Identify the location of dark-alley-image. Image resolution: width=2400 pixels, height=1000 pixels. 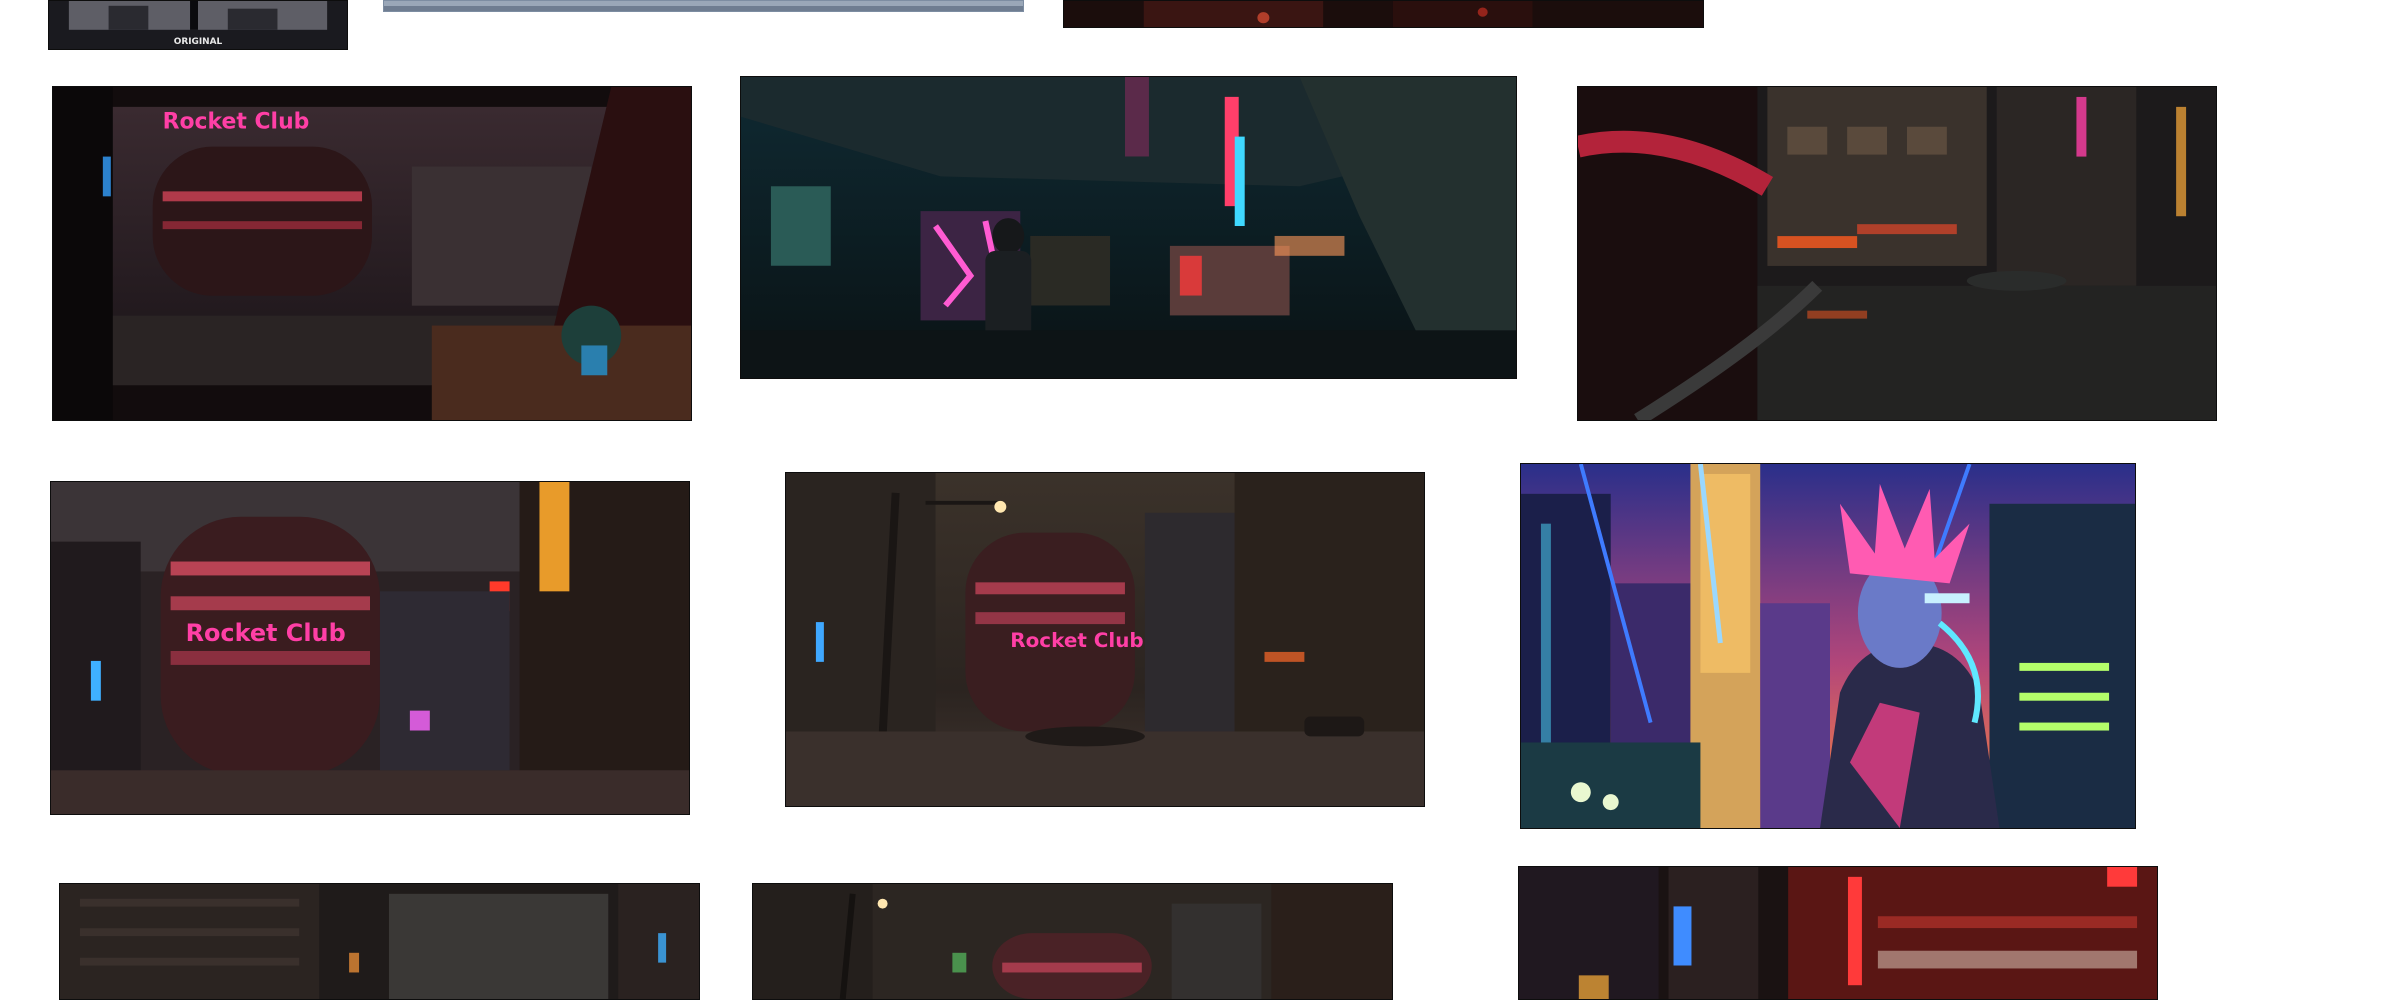
(379, 941).